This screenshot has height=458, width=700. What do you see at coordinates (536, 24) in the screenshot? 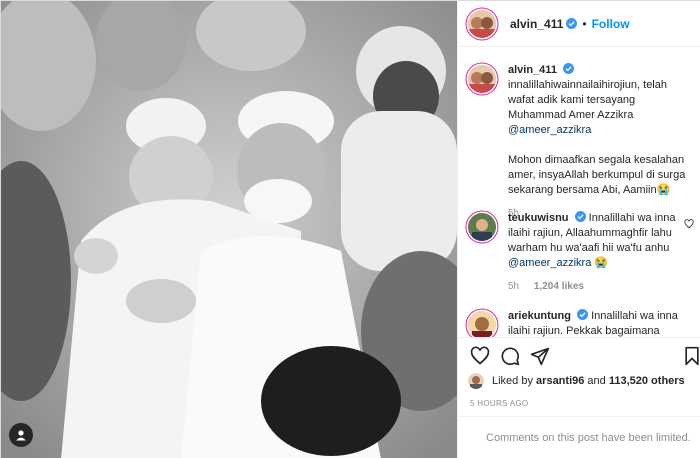
I see `header-username: alvin_411` at bounding box center [536, 24].